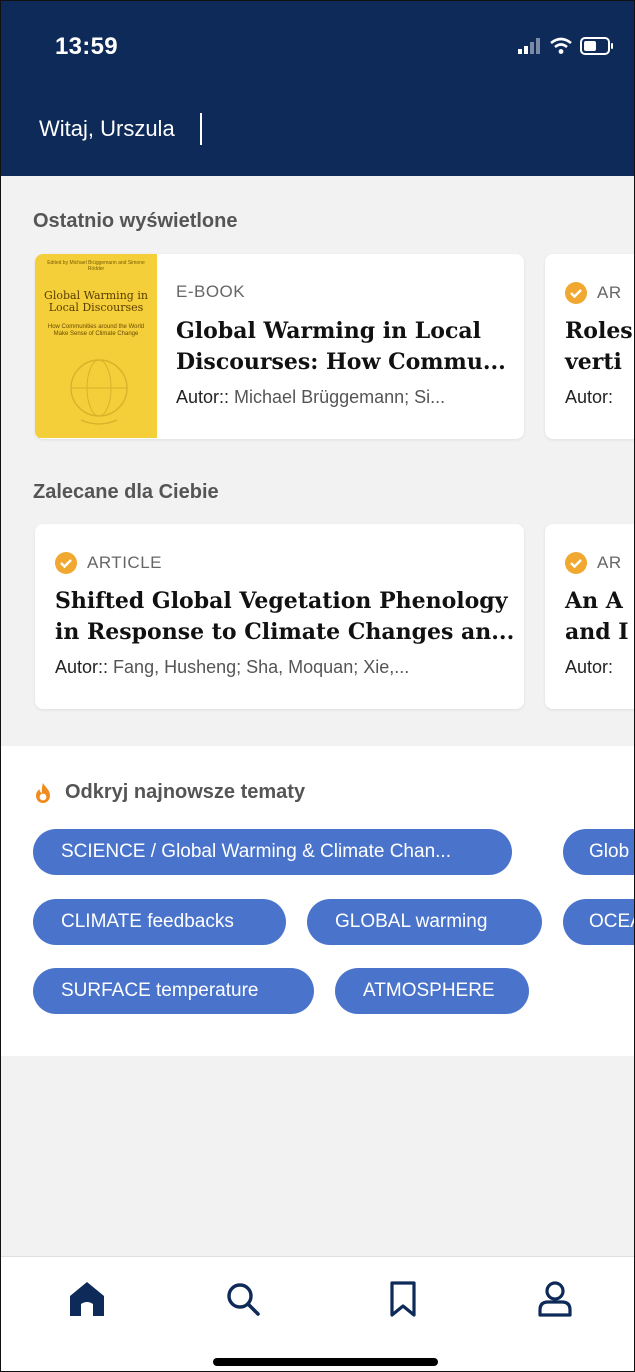 This screenshot has height=1372, width=635. I want to click on bottom-navigation, so click(317, 1313).